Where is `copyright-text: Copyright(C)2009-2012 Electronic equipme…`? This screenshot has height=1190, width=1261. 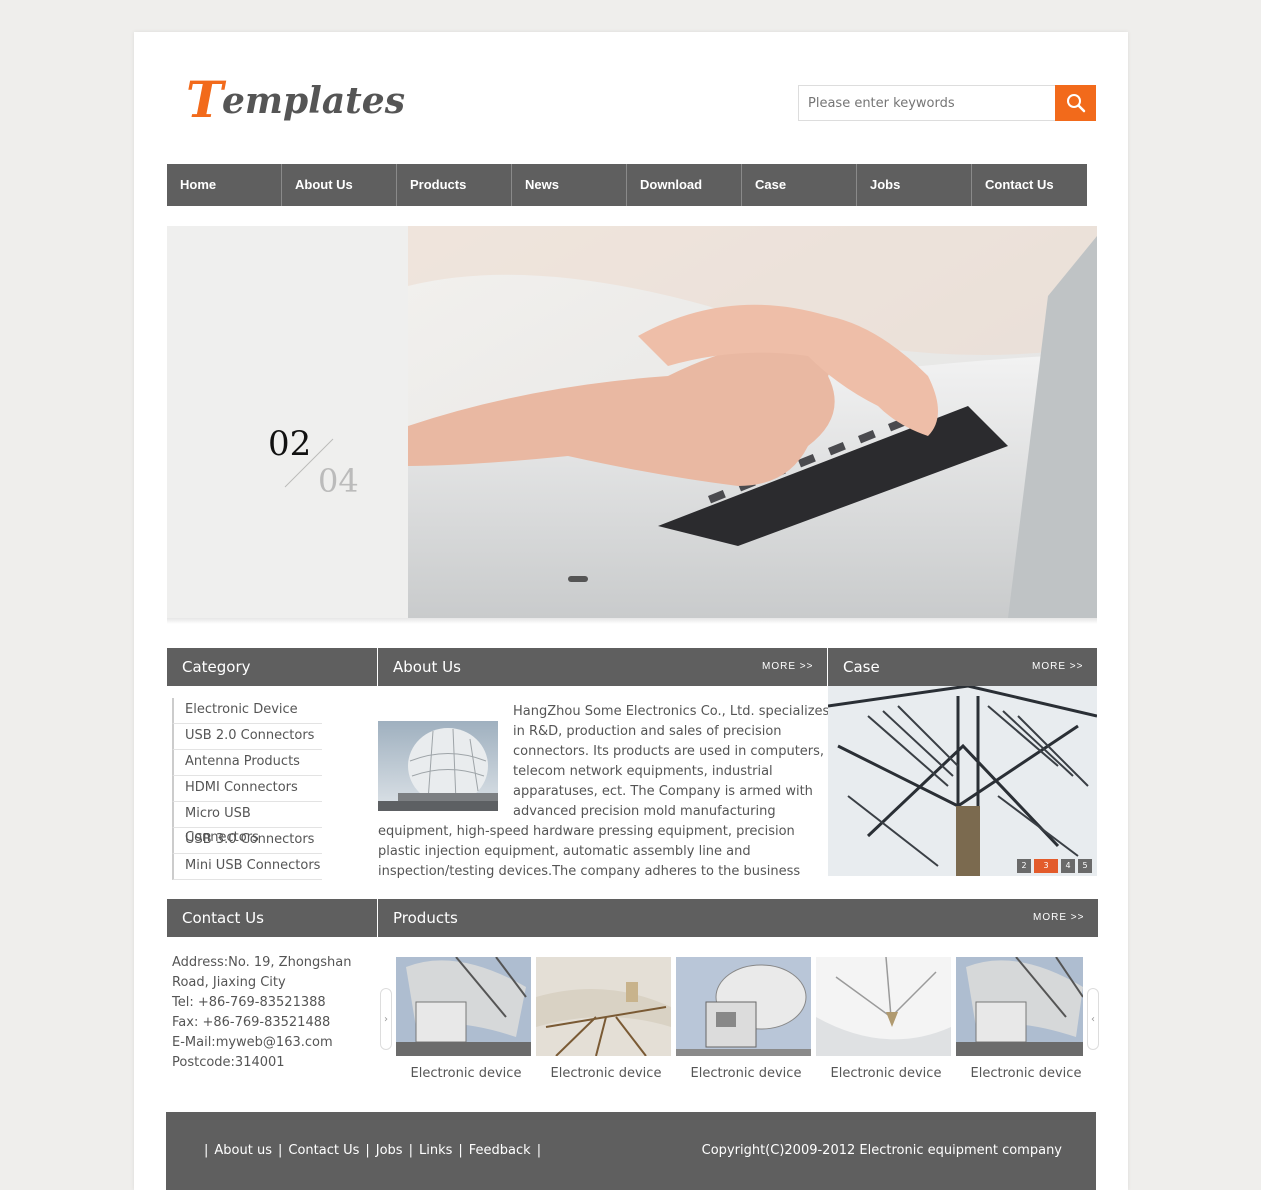 copyright-text: Copyright(C)2009-2012 Electronic equipme… is located at coordinates (881, 1150).